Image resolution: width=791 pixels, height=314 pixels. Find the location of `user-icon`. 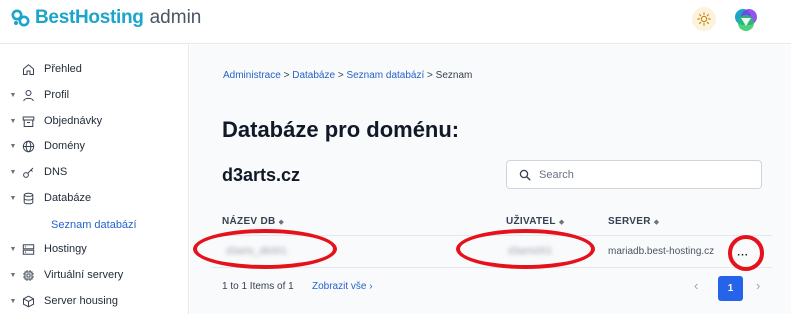

user-icon is located at coordinates (28, 95).